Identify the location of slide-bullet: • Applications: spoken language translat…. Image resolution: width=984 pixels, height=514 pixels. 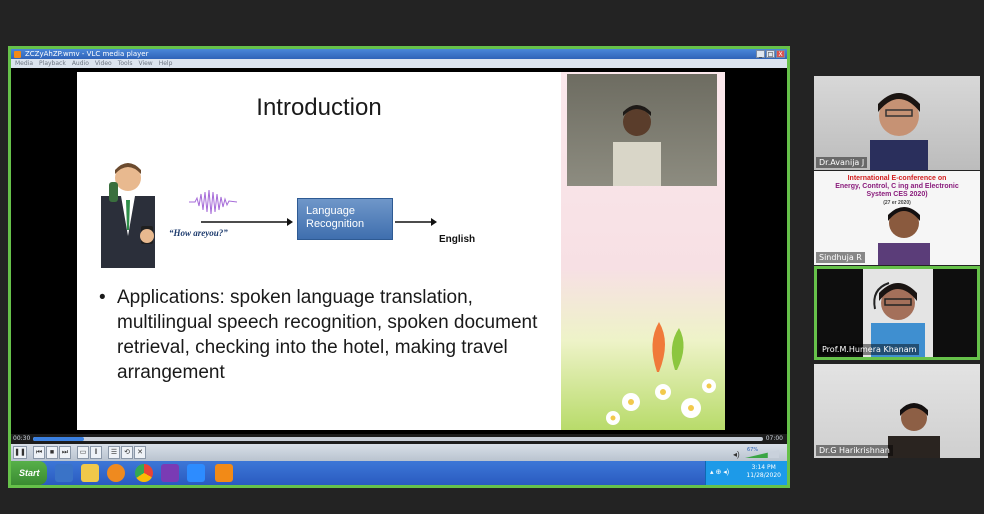
(329, 335).